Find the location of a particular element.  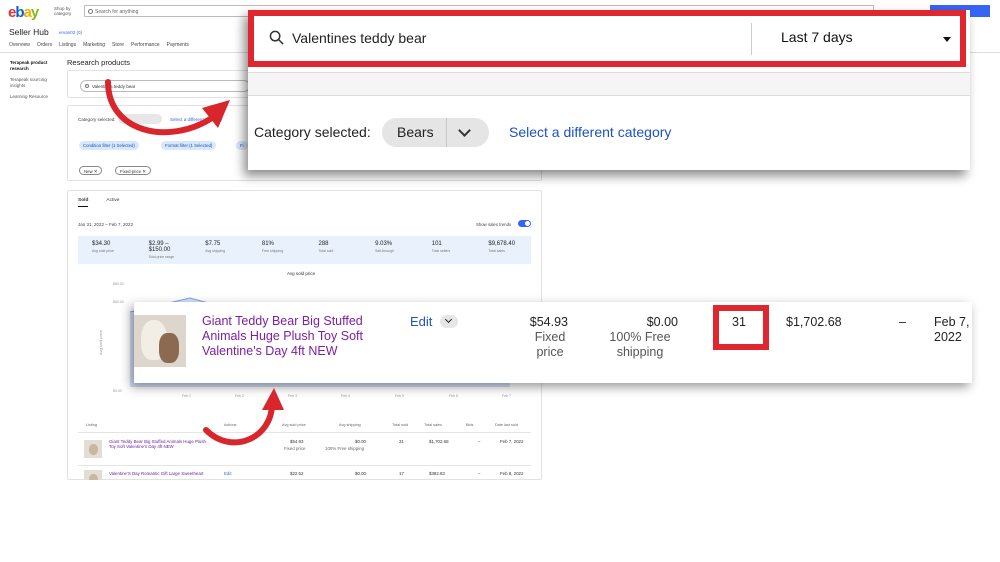

metric: $7.75 Avg shipping is located at coordinates (215, 247).